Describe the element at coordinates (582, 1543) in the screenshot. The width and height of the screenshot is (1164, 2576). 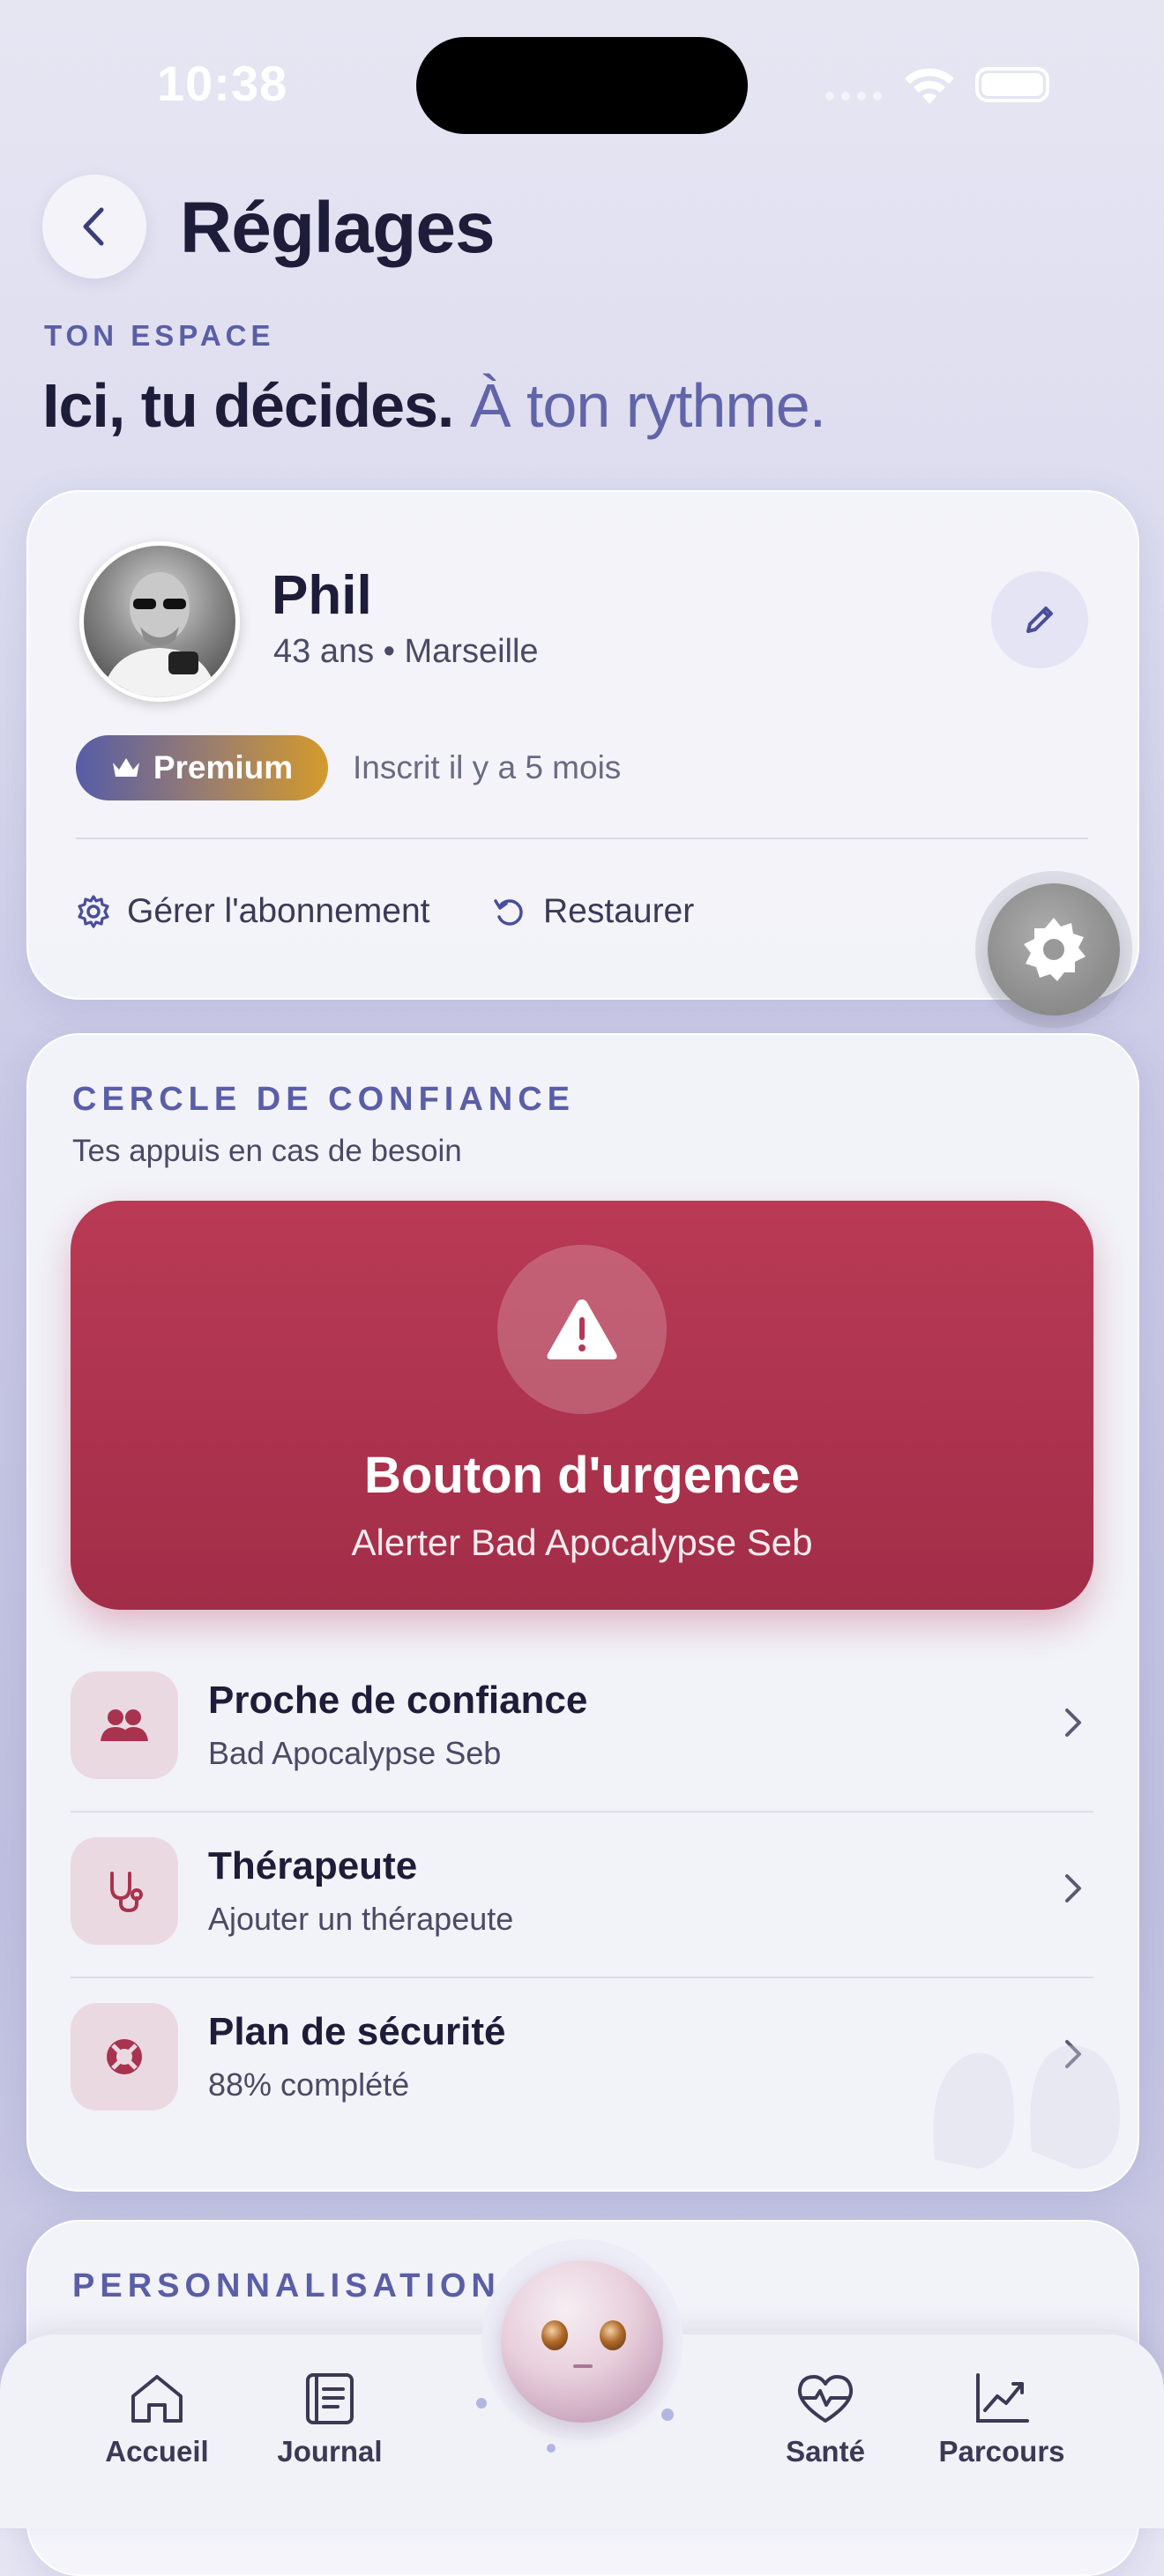
I see `emergency-subtitle: Alerter Bad Apocalypse Seb` at that location.